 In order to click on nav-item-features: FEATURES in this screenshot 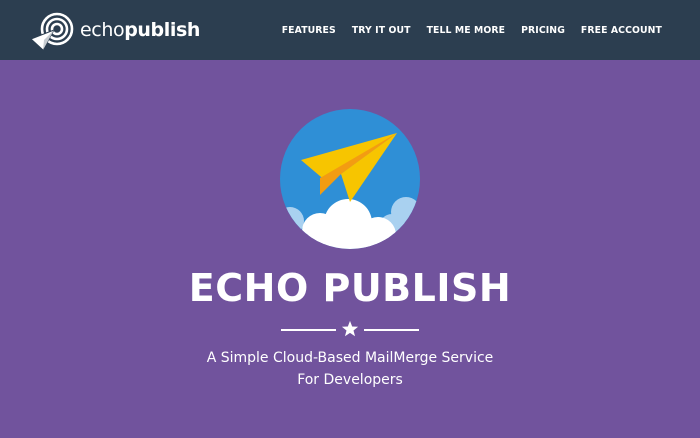, I will do `click(309, 30)`.